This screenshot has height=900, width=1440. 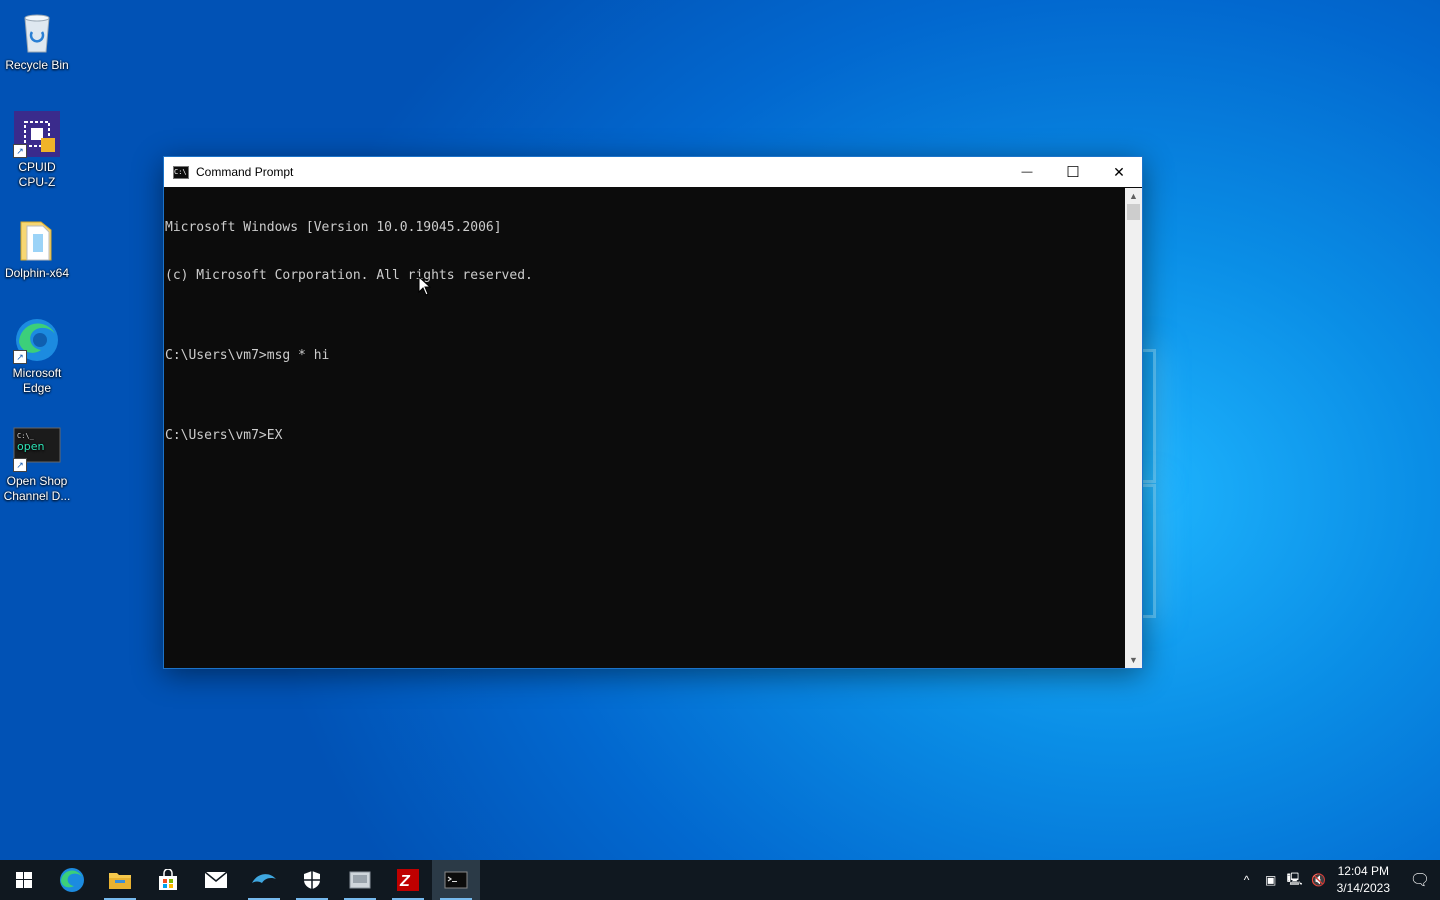 I want to click on taskbar-file-explorer, so click(x=120, y=880).